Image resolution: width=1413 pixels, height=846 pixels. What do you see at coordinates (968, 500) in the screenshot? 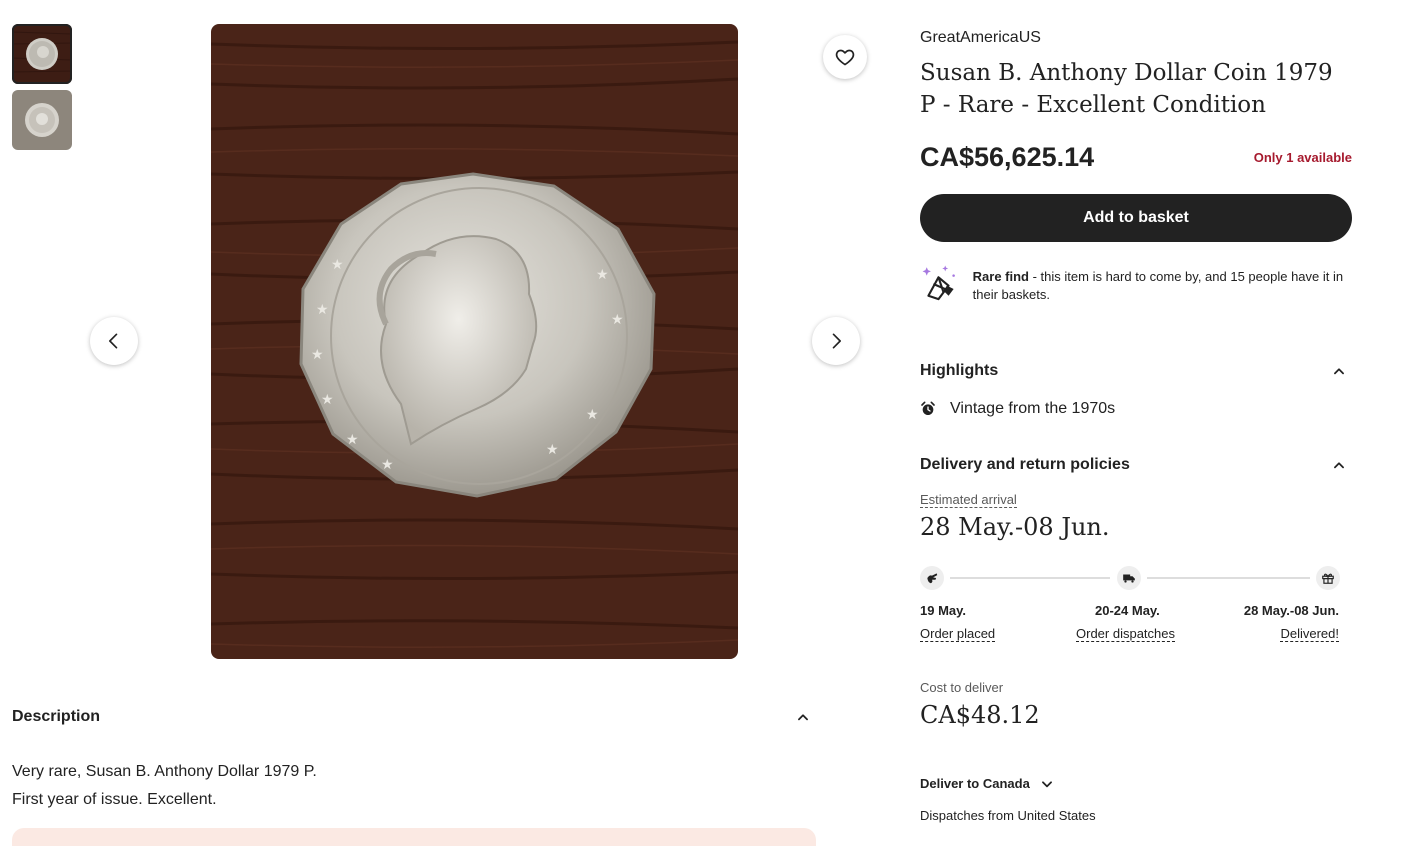
I see `estimated-arrival-label: Estimated arrival` at bounding box center [968, 500].